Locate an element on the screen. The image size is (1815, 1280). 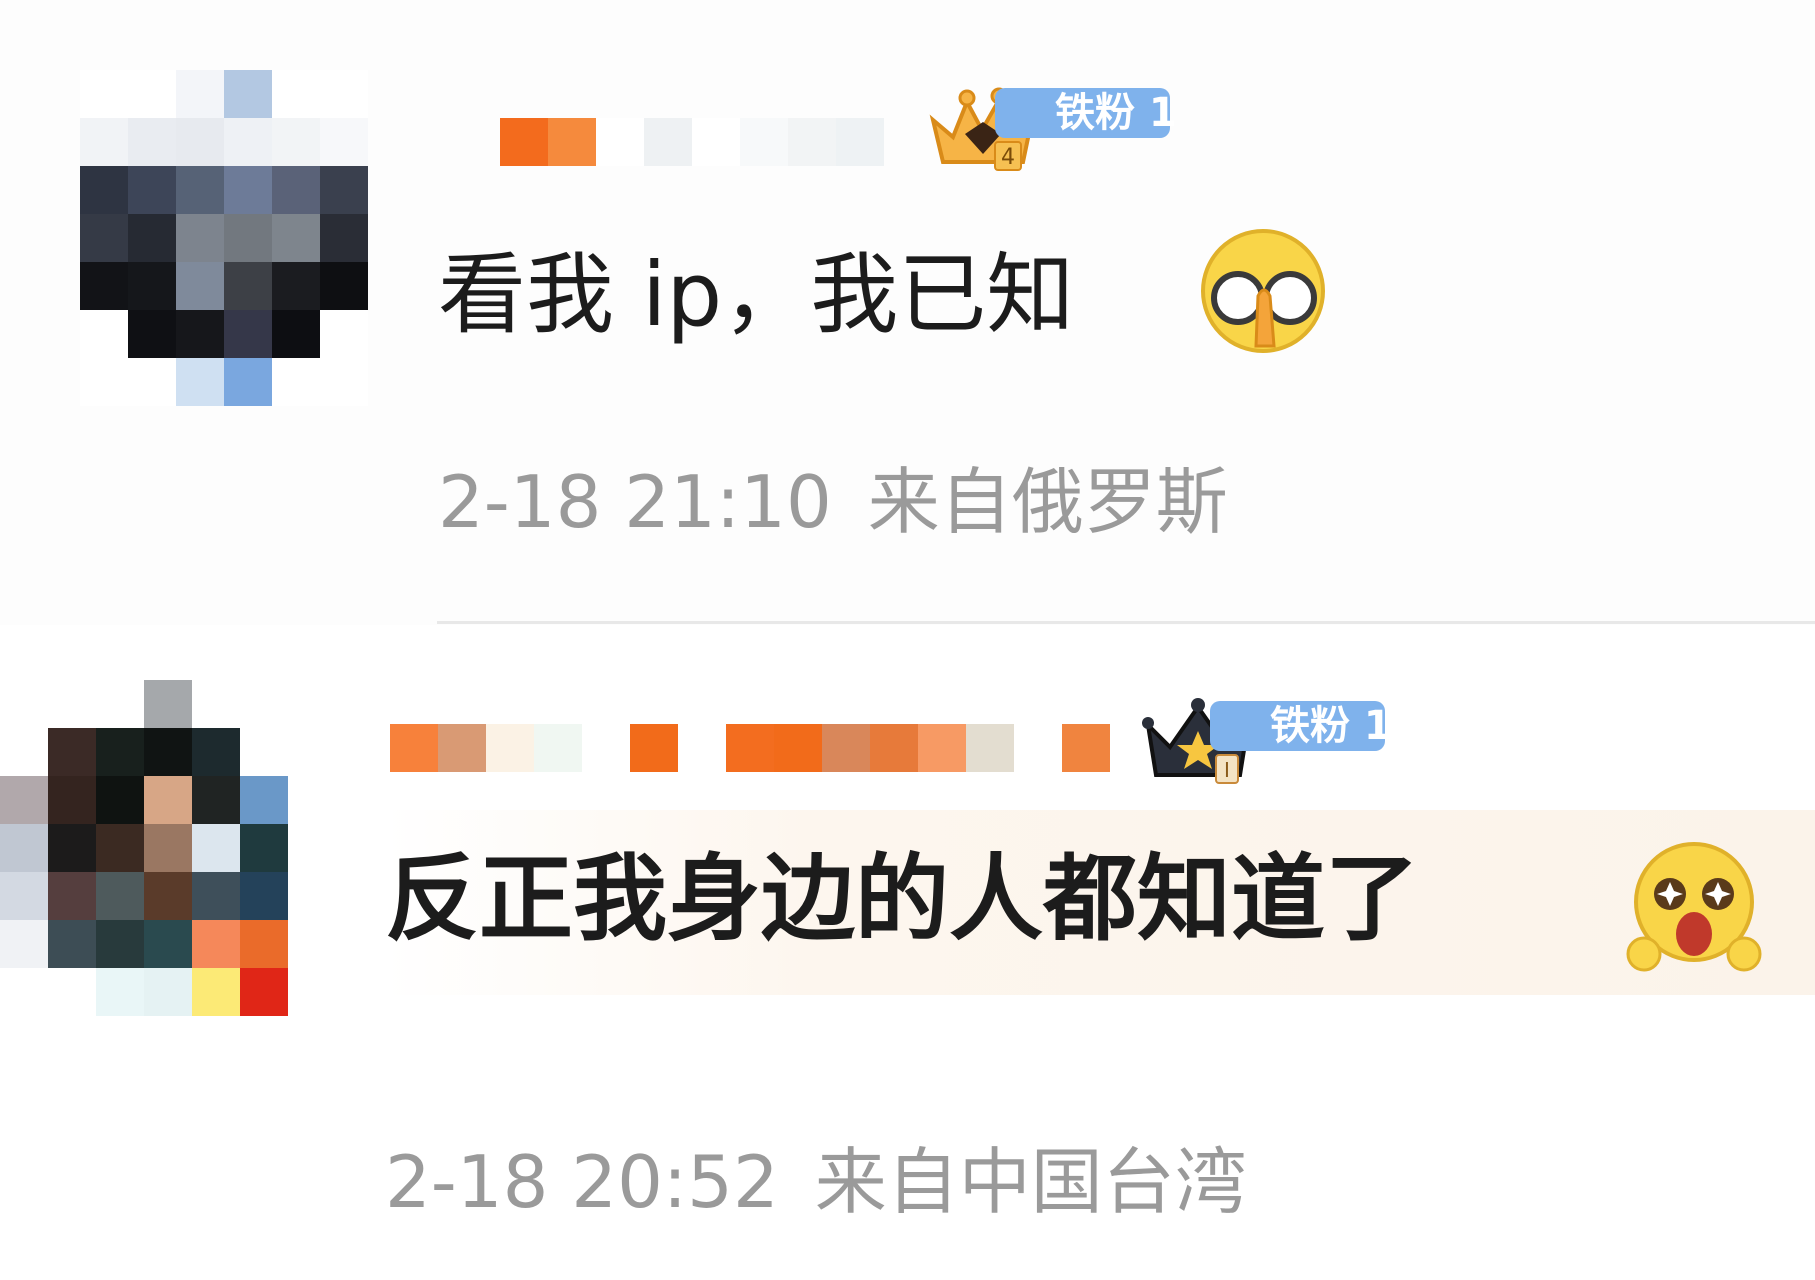
fan-badge-label: 铁粉 1 is located at coordinates (1301, 726).